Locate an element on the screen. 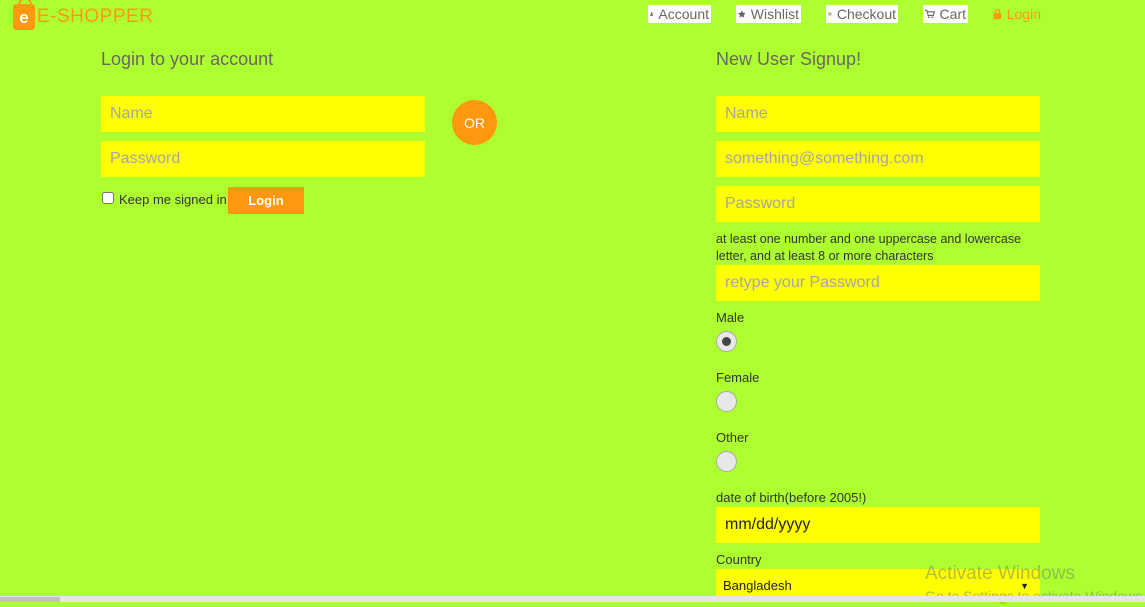 The width and height of the screenshot is (1145, 607). nav-cart-link: Cart is located at coordinates (945, 14).